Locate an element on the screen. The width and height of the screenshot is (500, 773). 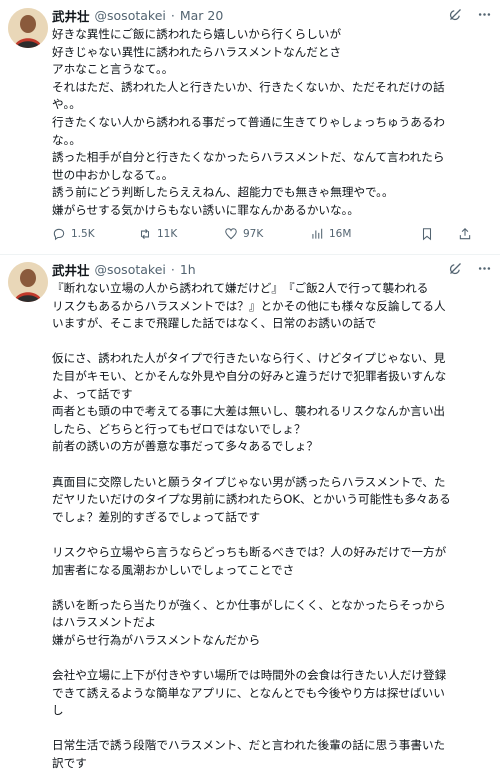
tweet-line: 誘う前にどう判断したらええねん、超能力でも無きゃ無理やで。。 is located at coordinates (223, 192).